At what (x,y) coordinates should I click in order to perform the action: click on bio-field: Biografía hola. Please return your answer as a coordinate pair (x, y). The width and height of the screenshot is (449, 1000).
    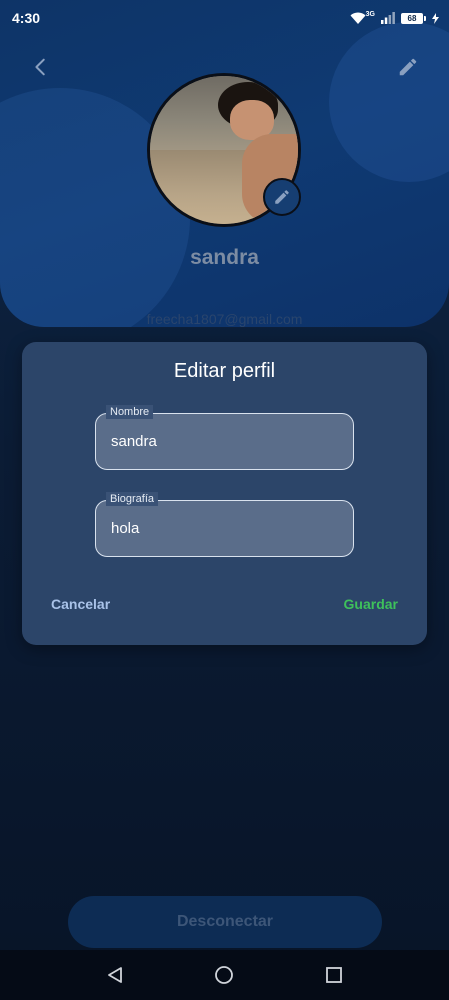
    Looking at the image, I should click on (224, 524).